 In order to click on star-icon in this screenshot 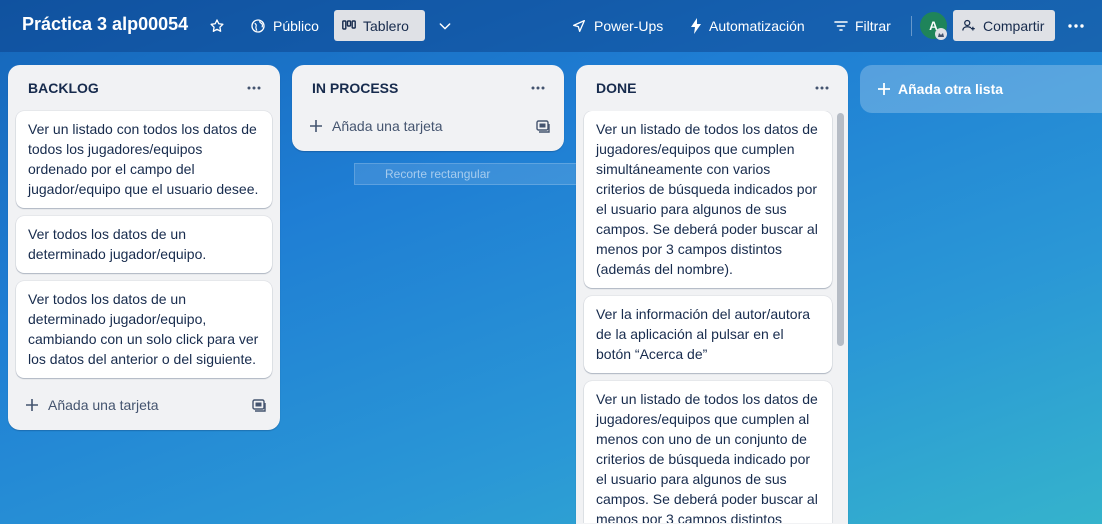, I will do `click(217, 25)`.